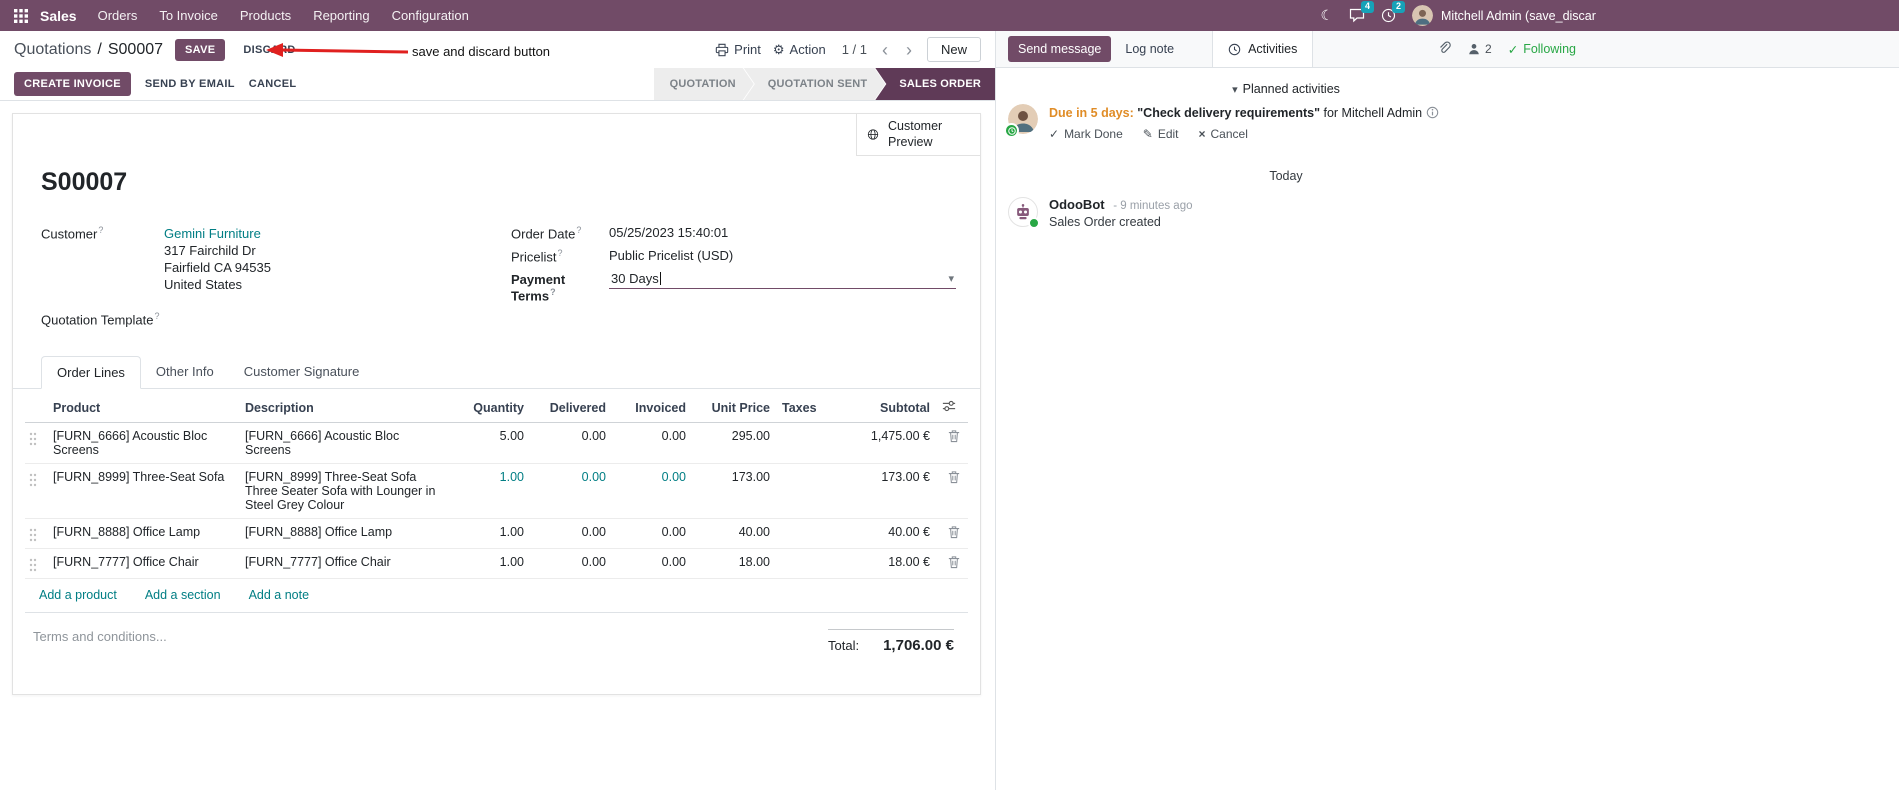  I want to click on pager-previous-icon: ‹, so click(885, 50).